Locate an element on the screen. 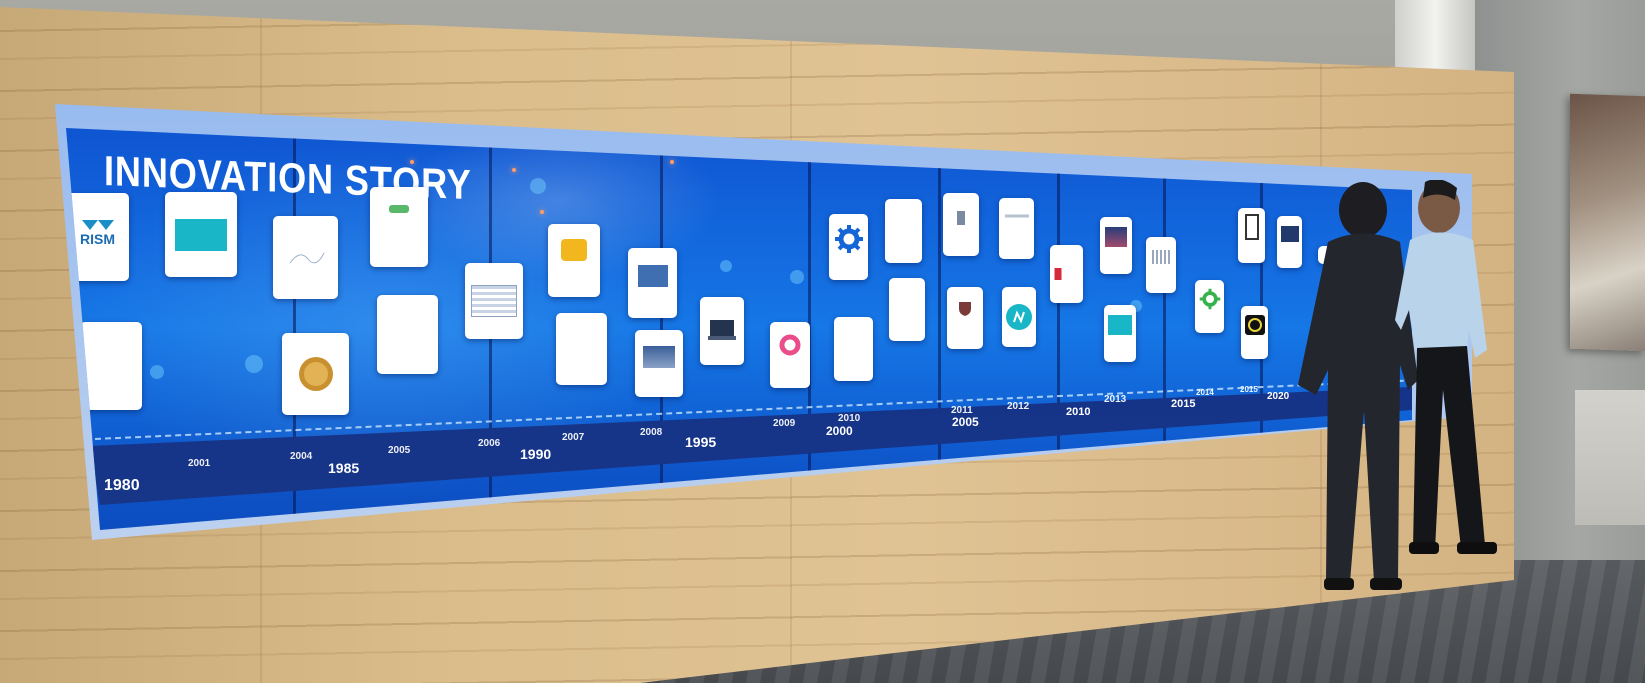  year-marker: 2004 is located at coordinates (301, 456).